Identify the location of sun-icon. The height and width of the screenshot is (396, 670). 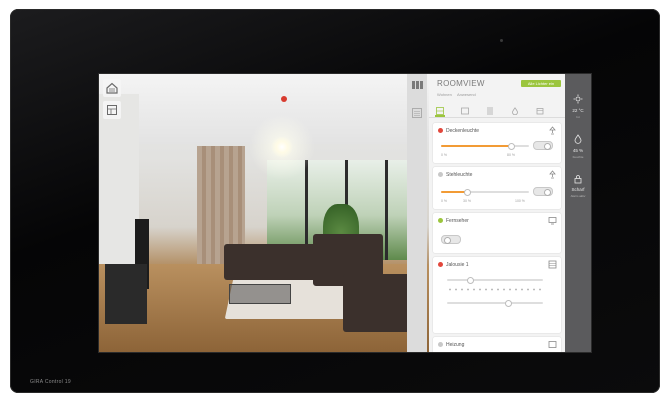
(578, 99).